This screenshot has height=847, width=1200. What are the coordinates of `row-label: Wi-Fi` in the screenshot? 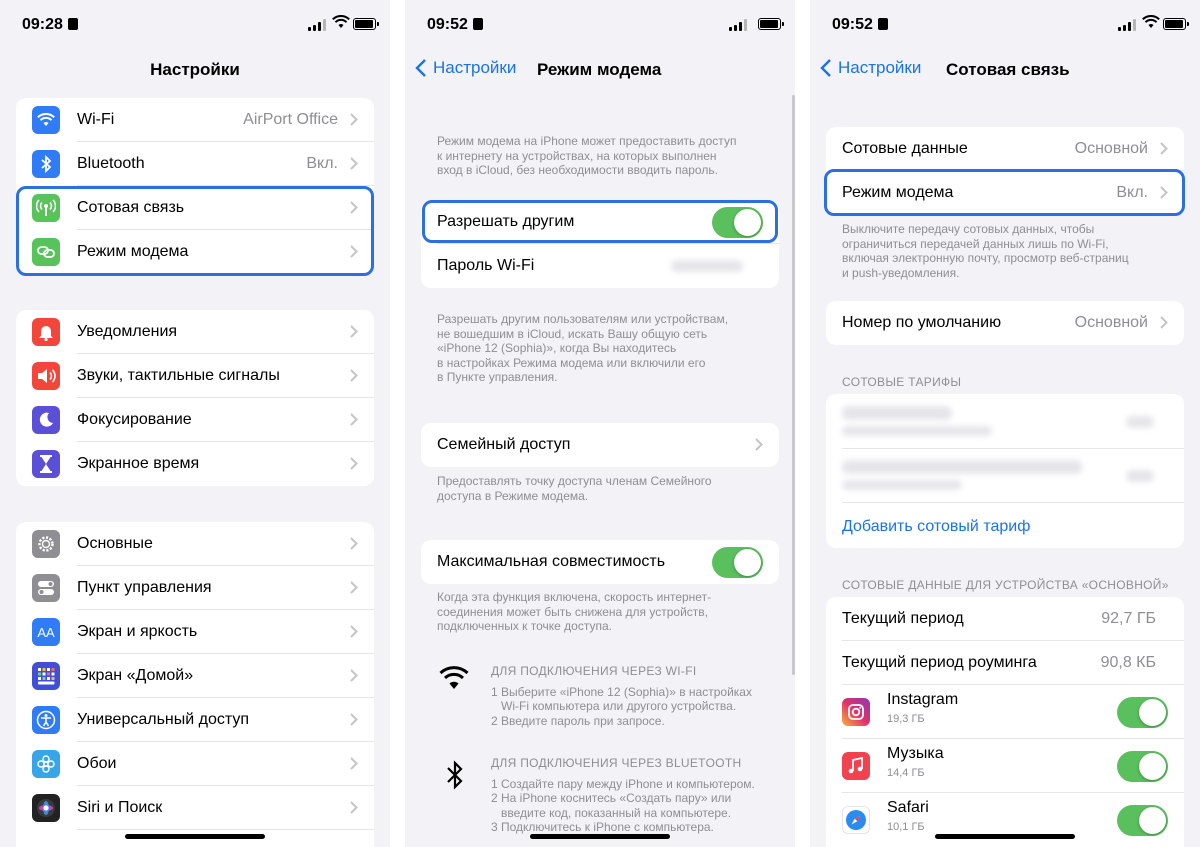 It's located at (96, 119).